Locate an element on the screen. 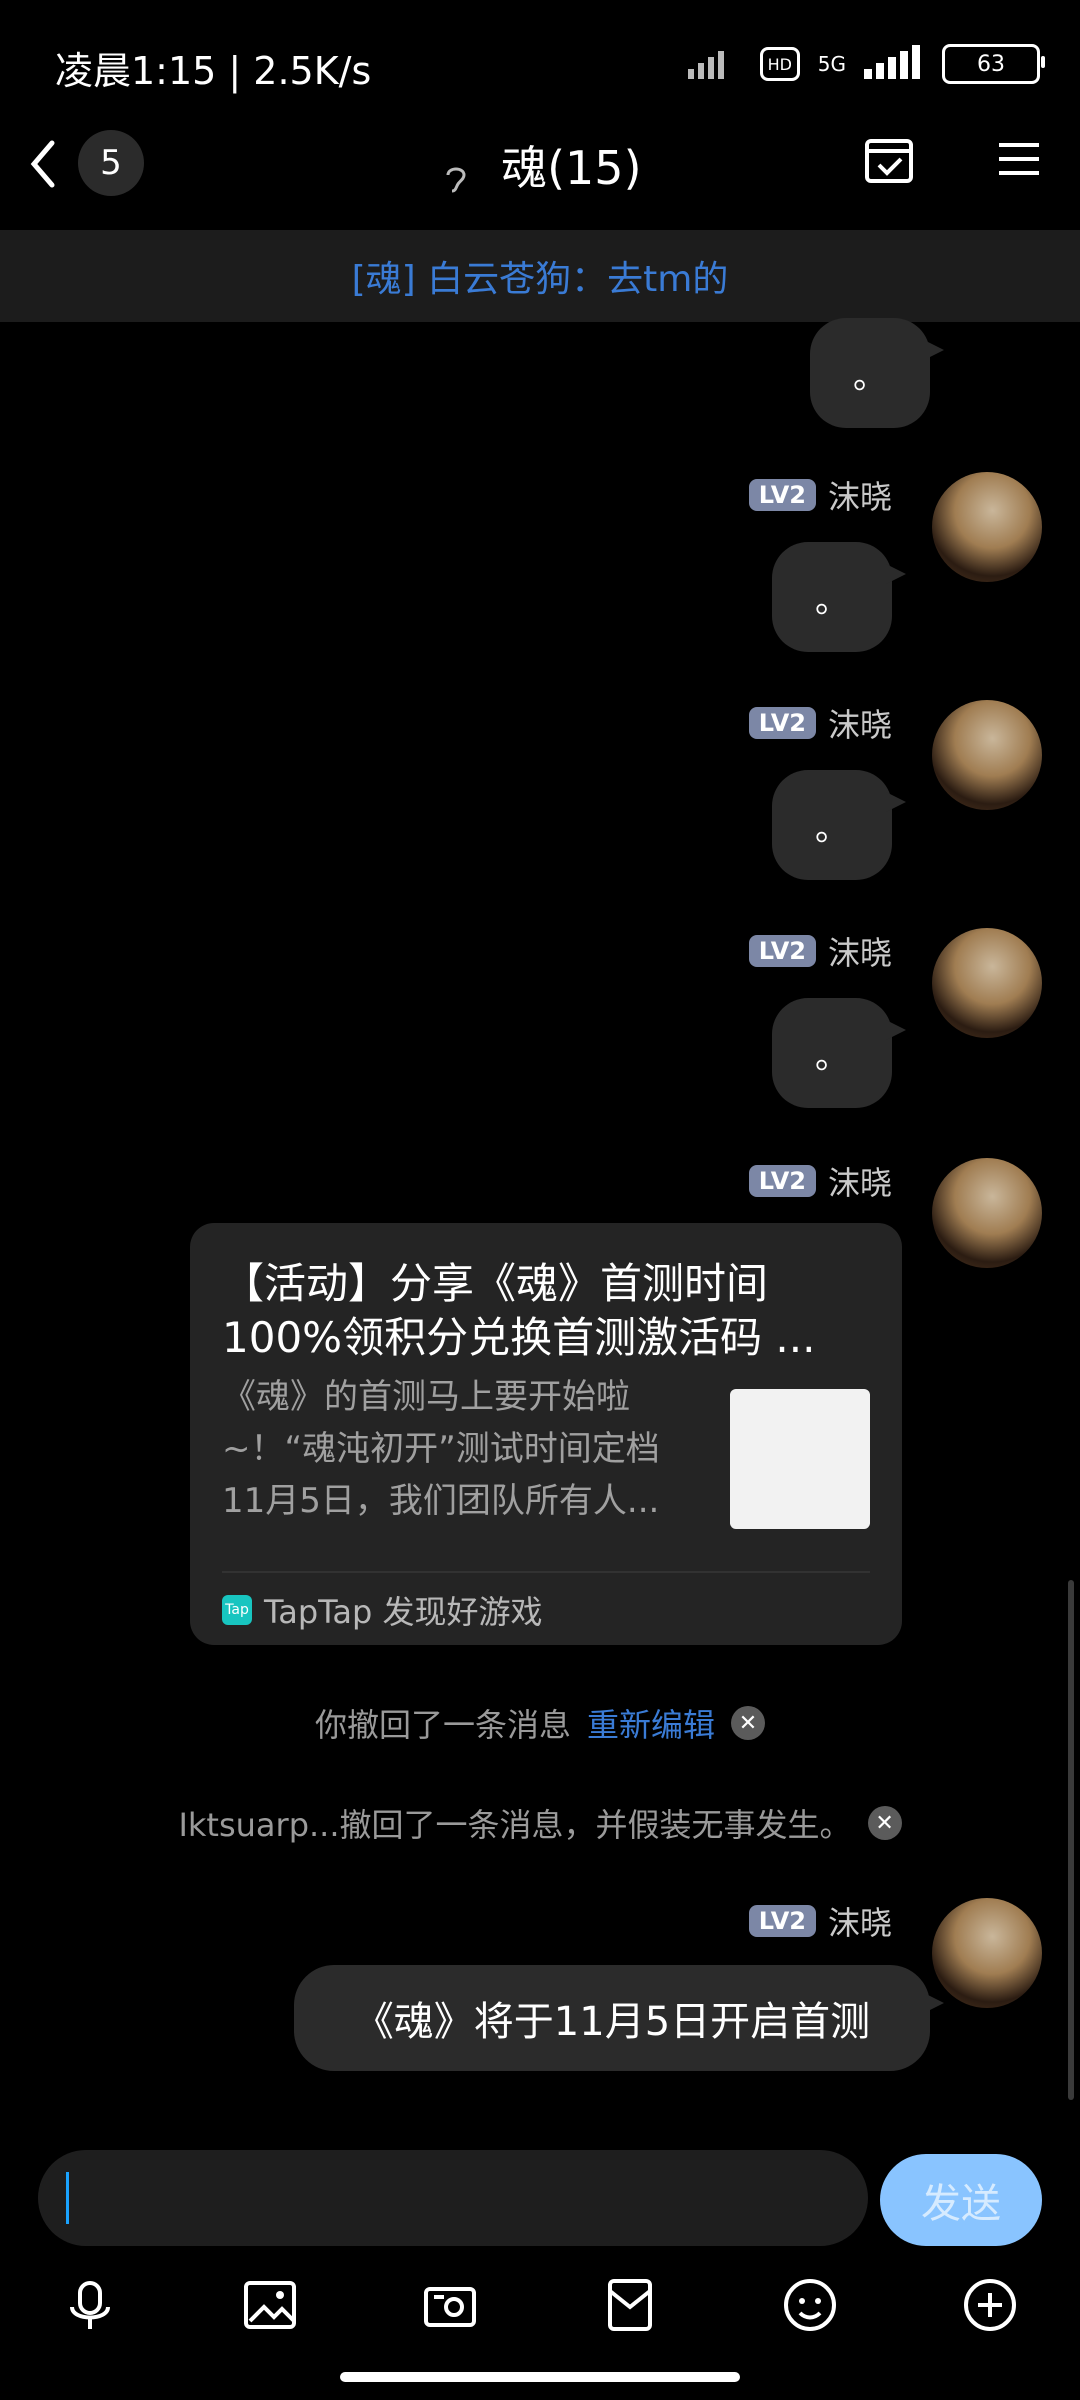 The width and height of the screenshot is (1080, 2400). red-packet-icon is located at coordinates (630, 2305).